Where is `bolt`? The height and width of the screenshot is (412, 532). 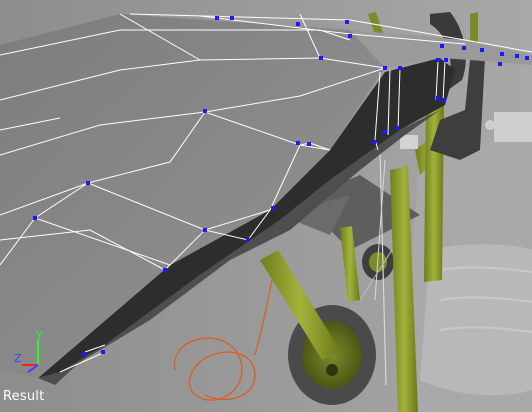
bolt is located at coordinates (490, 125).